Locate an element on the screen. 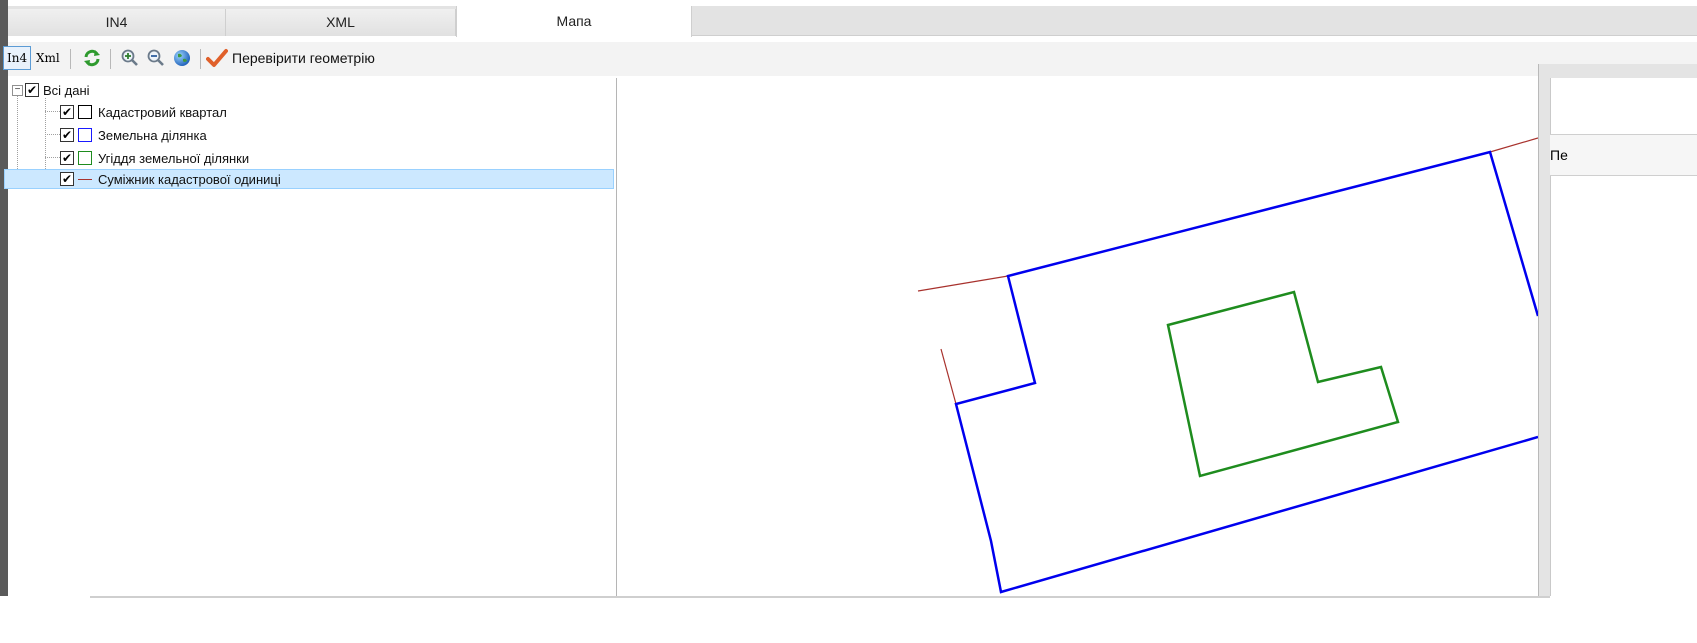 This screenshot has width=1697, height=643. bottom-area is located at coordinates (848, 619).